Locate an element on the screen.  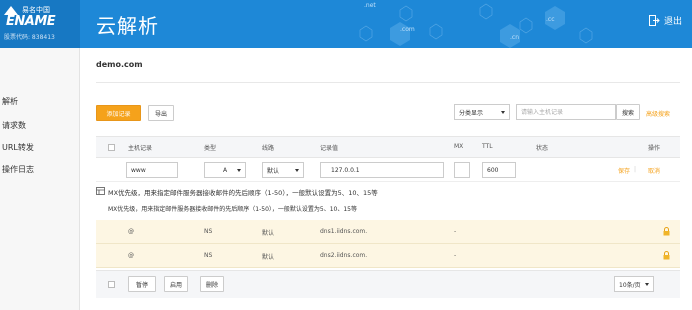
column-header-type: 类型 is located at coordinates (210, 148).